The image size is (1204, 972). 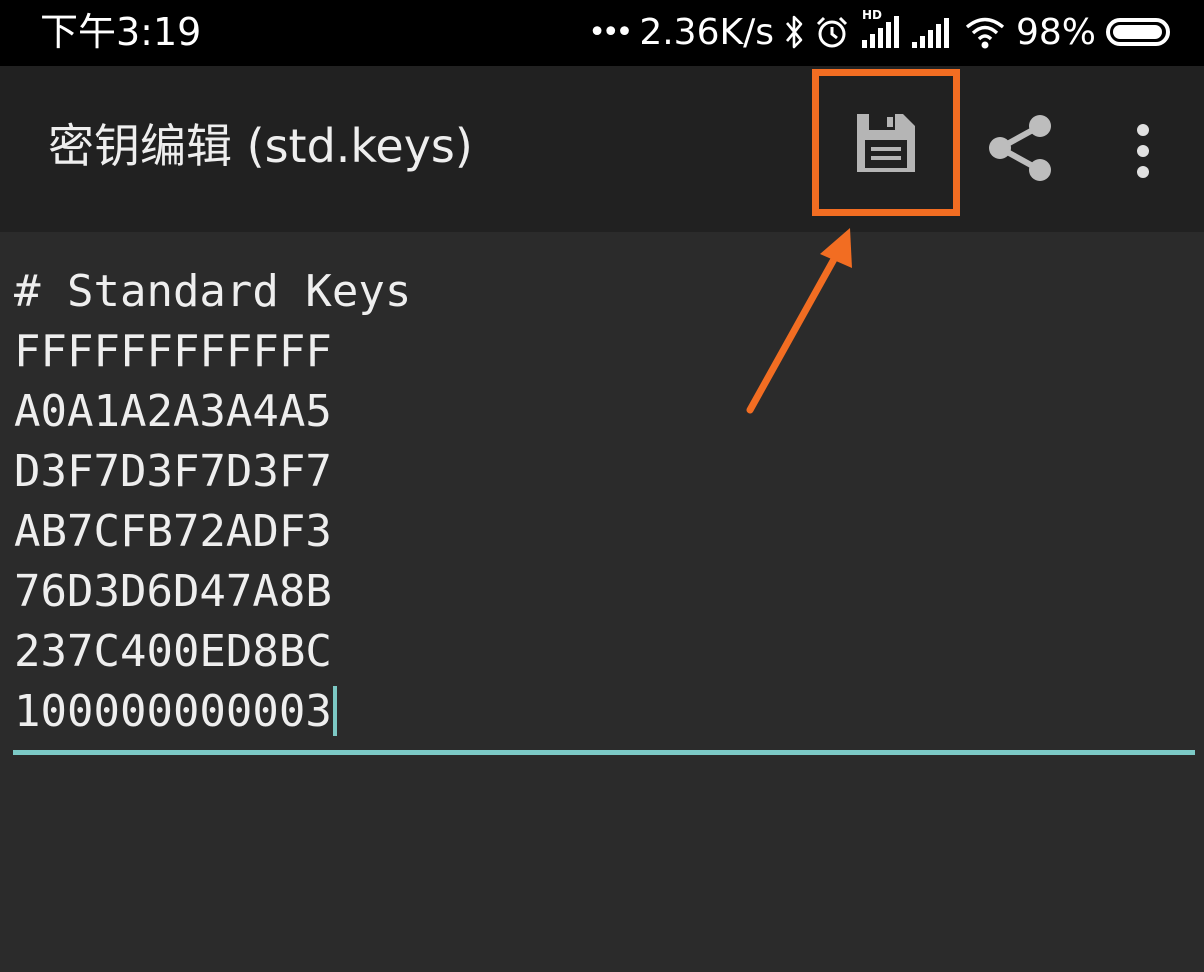 What do you see at coordinates (604, 712) in the screenshot?
I see `editor-line-last: 100000000003` at bounding box center [604, 712].